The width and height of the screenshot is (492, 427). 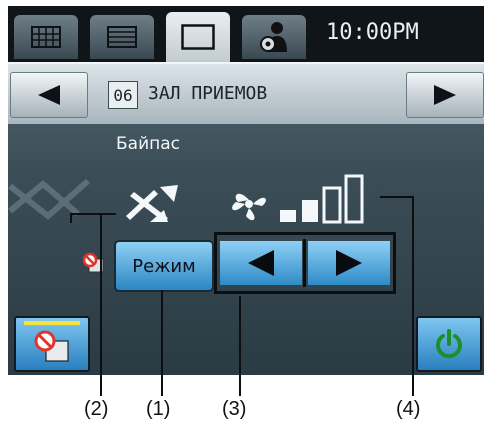 I want to click on next-room-button, so click(x=445, y=95).